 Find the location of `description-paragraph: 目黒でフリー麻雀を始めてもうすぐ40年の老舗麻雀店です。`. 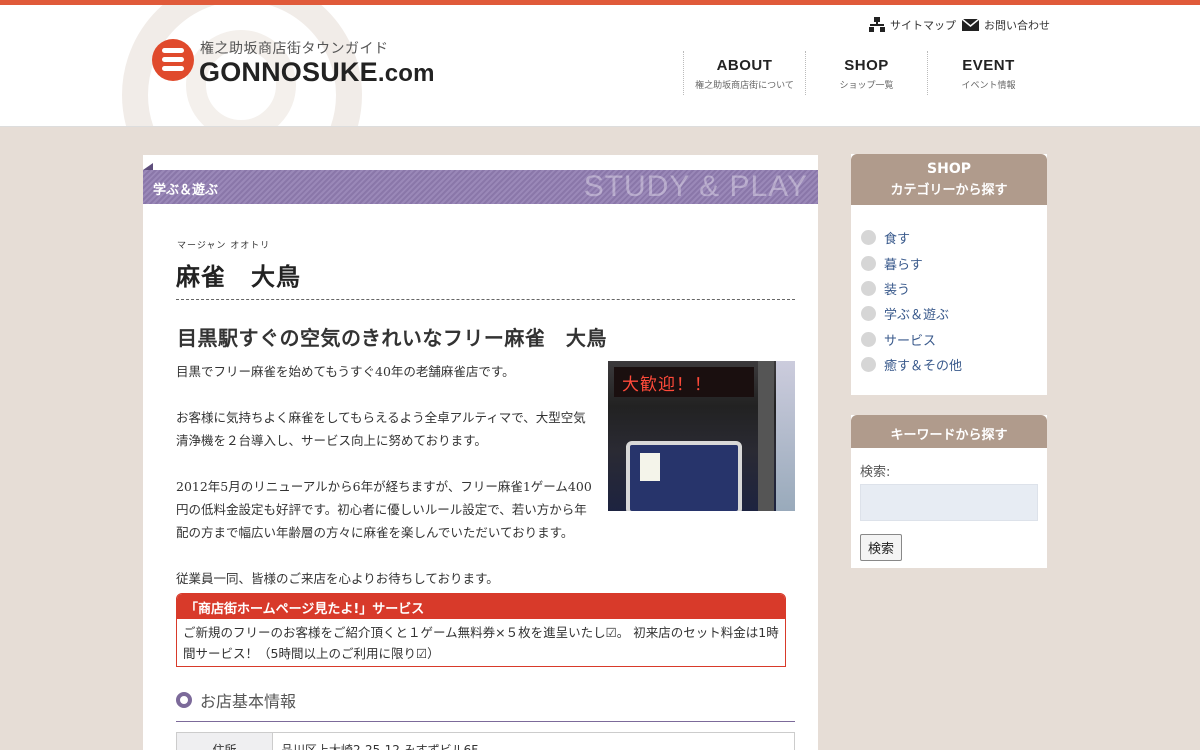

description-paragraph: 目黒でフリー麻雀を始めてもうすぐ40年の老舗麻雀店です。 is located at coordinates (345, 371).